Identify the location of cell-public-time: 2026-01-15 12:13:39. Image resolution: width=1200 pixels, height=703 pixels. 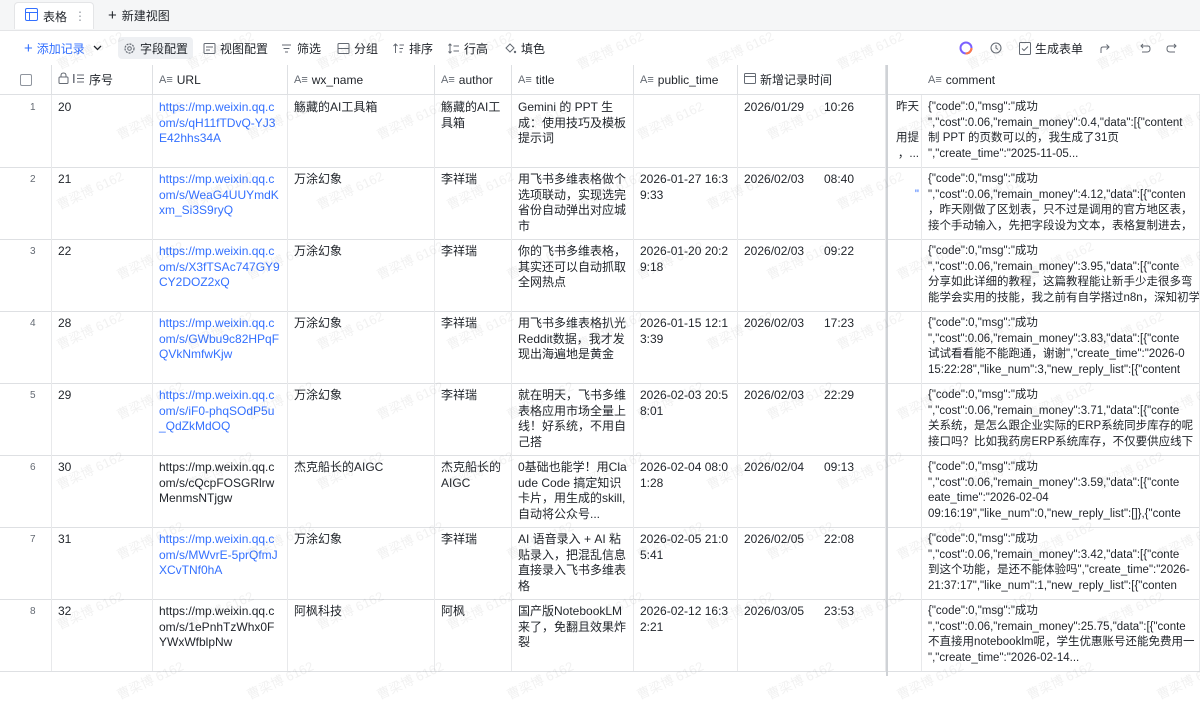
(686, 347).